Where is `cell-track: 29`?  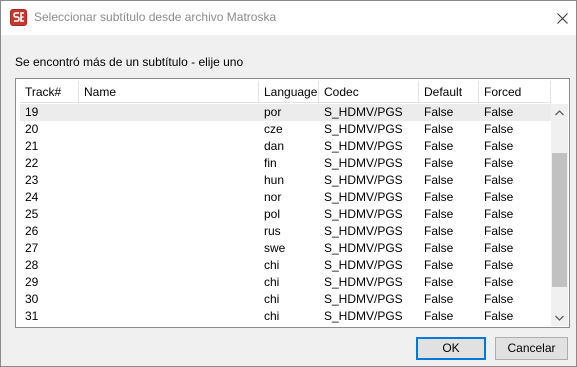
cell-track: 29 is located at coordinates (32, 282).